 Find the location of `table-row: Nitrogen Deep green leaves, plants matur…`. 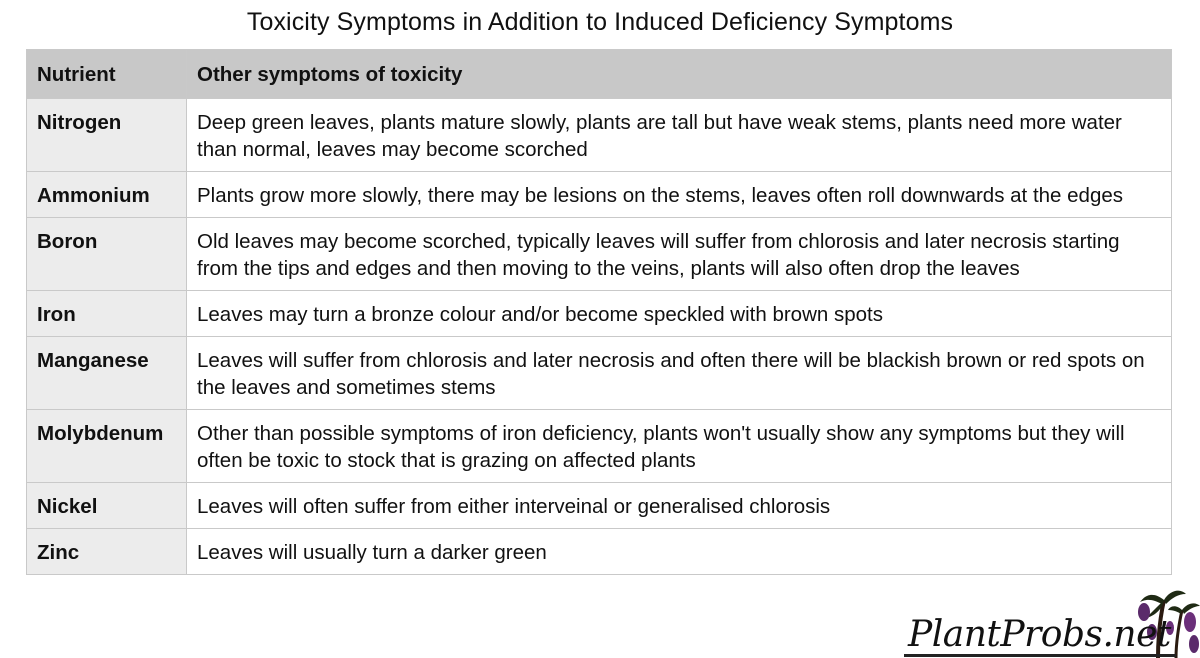

table-row: Nitrogen Deep green leaves, plants matur… is located at coordinates (599, 135).